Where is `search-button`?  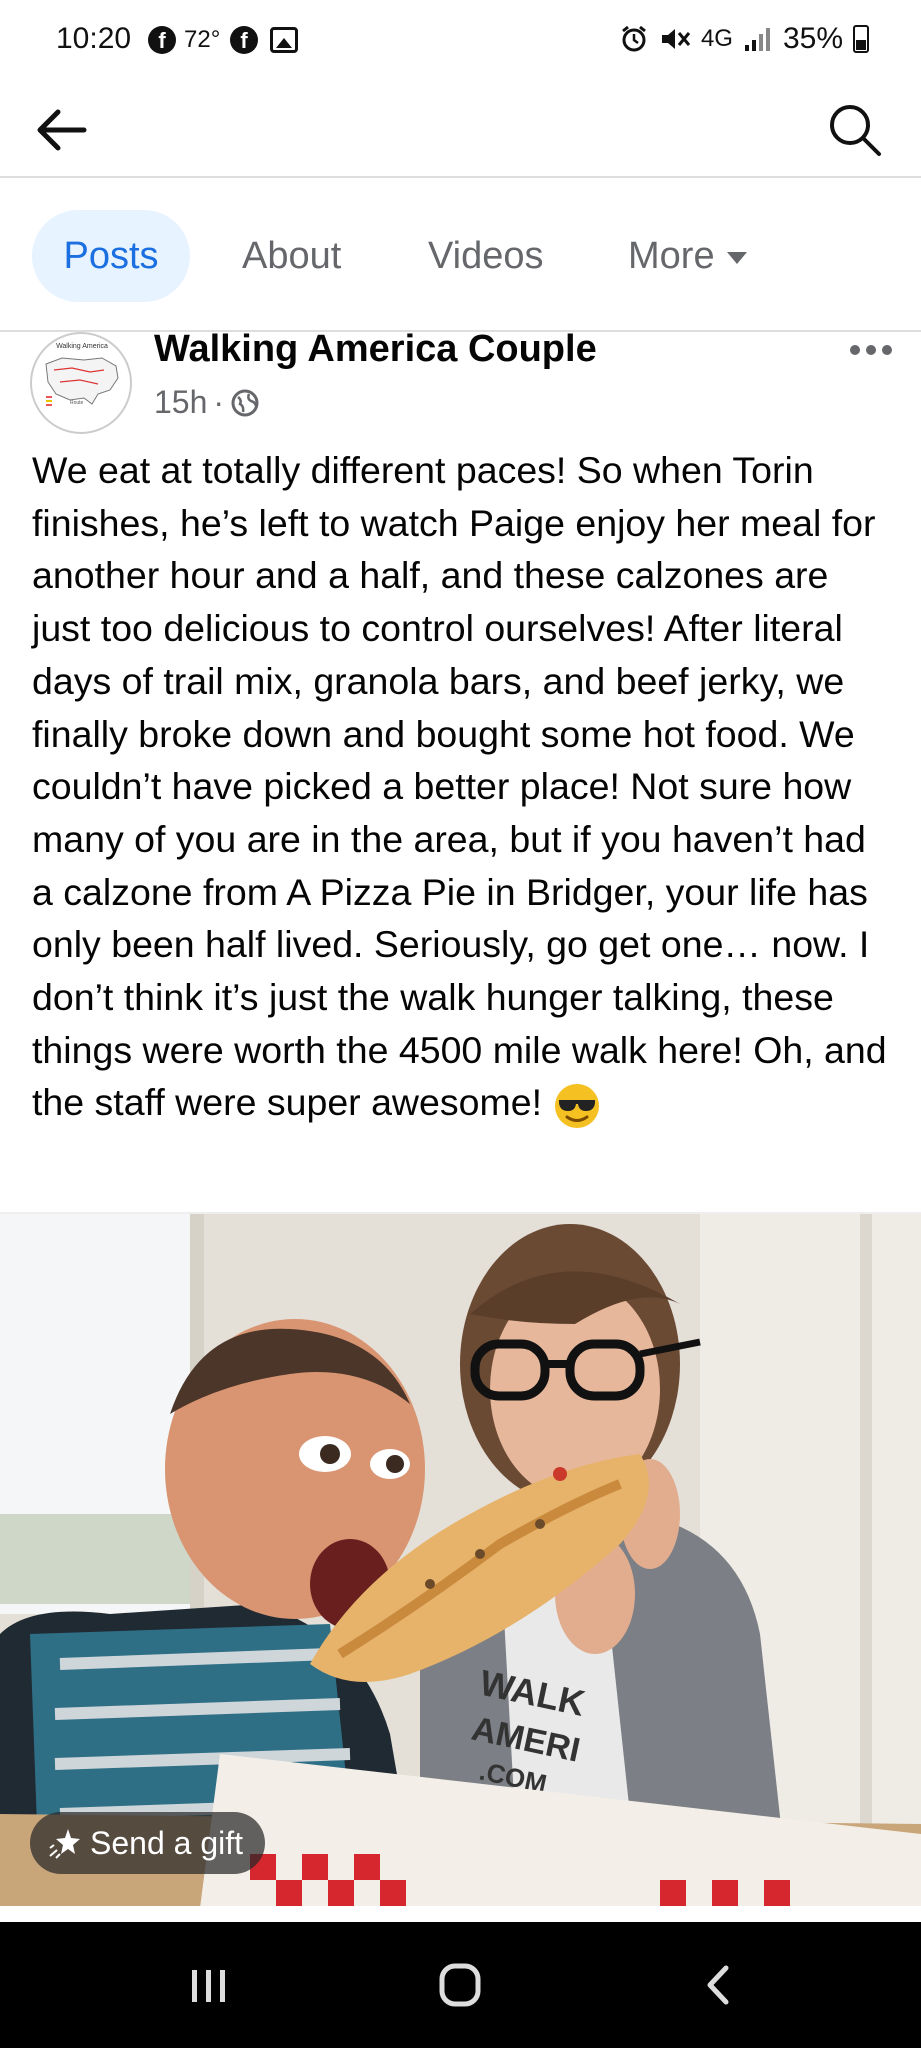
search-button is located at coordinates (855, 130).